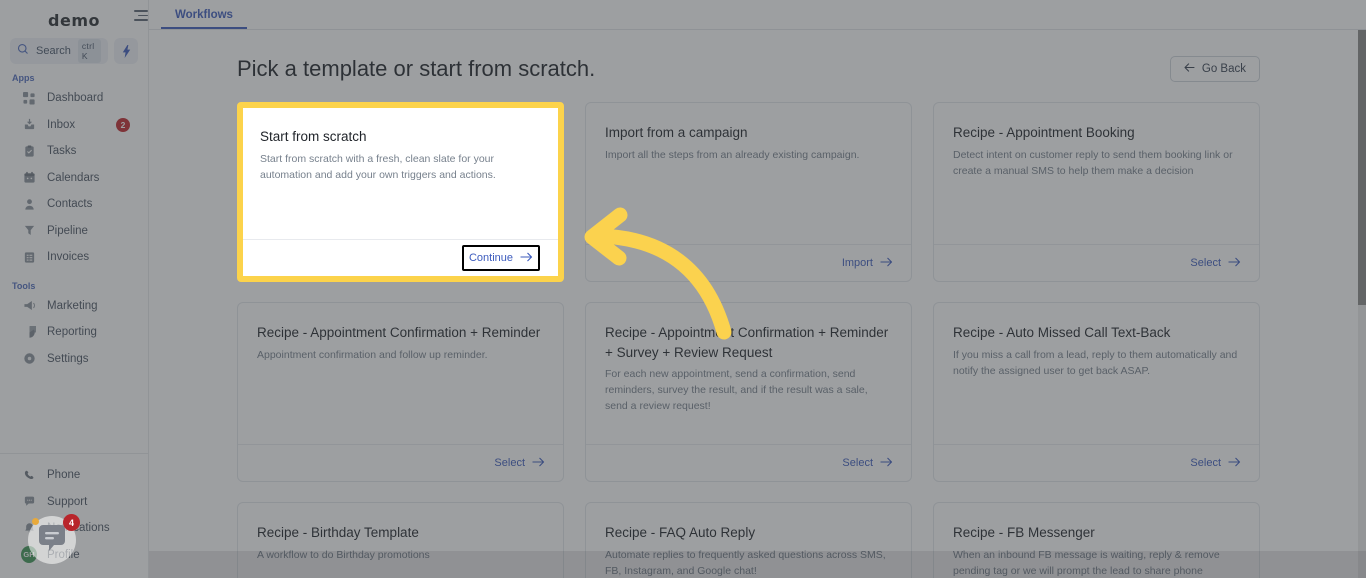  Describe the element at coordinates (1024, 532) in the screenshot. I see `card-title: Recipe - FB Messenger` at that location.